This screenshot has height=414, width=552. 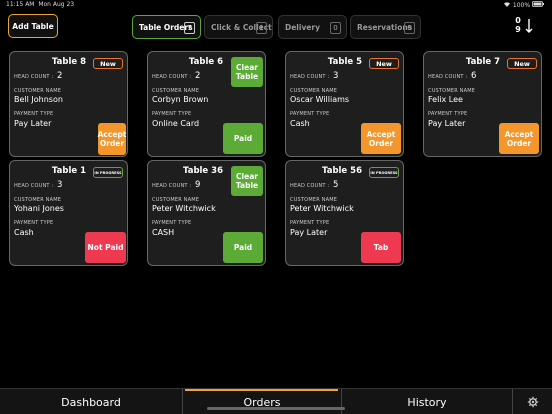 What do you see at coordinates (261, 28) in the screenshot?
I see `tab-count: 1` at bounding box center [261, 28].